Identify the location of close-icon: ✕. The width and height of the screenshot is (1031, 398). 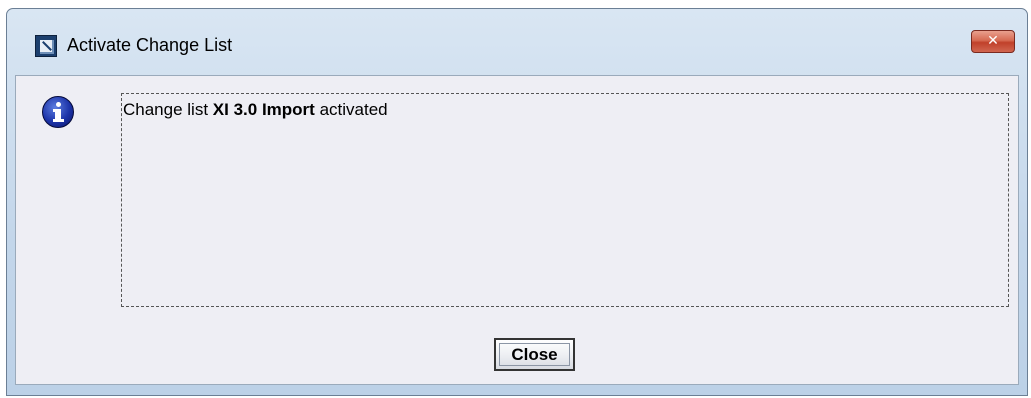
(993, 41).